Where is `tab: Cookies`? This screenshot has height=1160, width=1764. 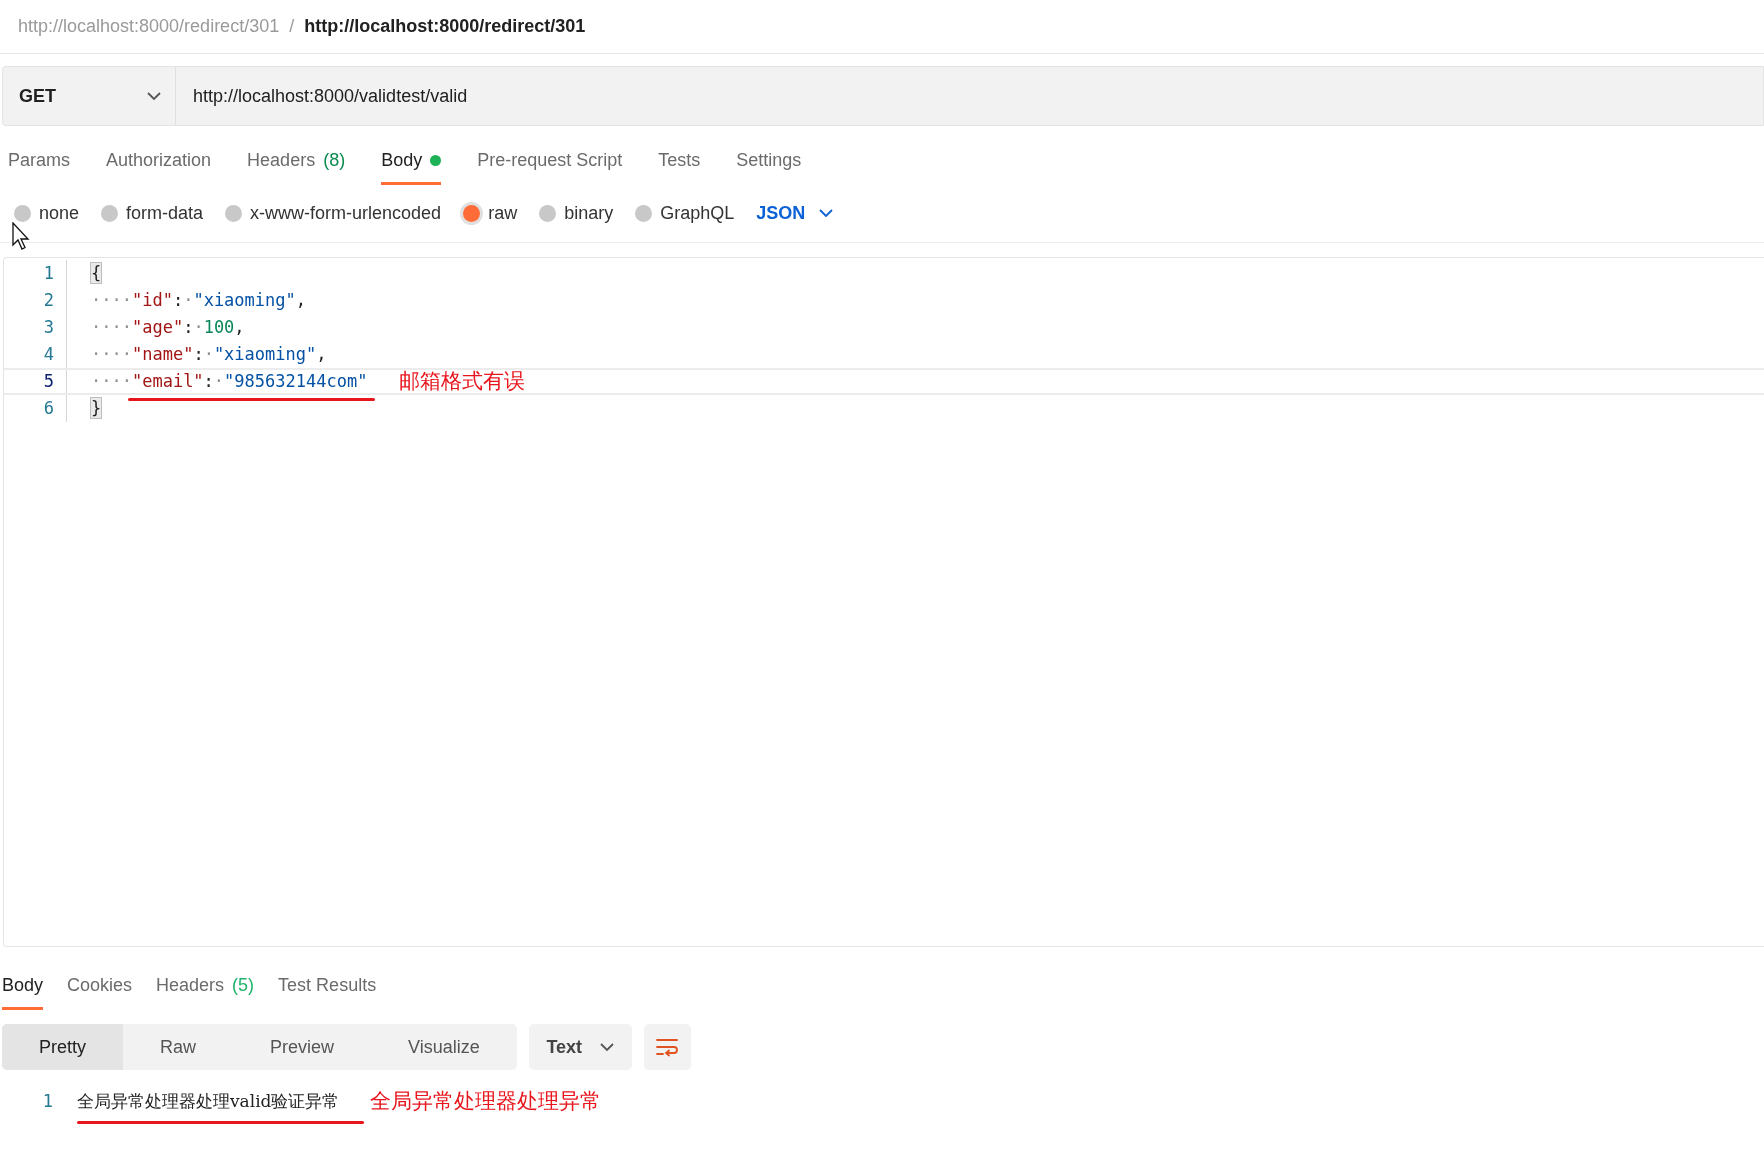
tab: Cookies is located at coordinates (100, 986).